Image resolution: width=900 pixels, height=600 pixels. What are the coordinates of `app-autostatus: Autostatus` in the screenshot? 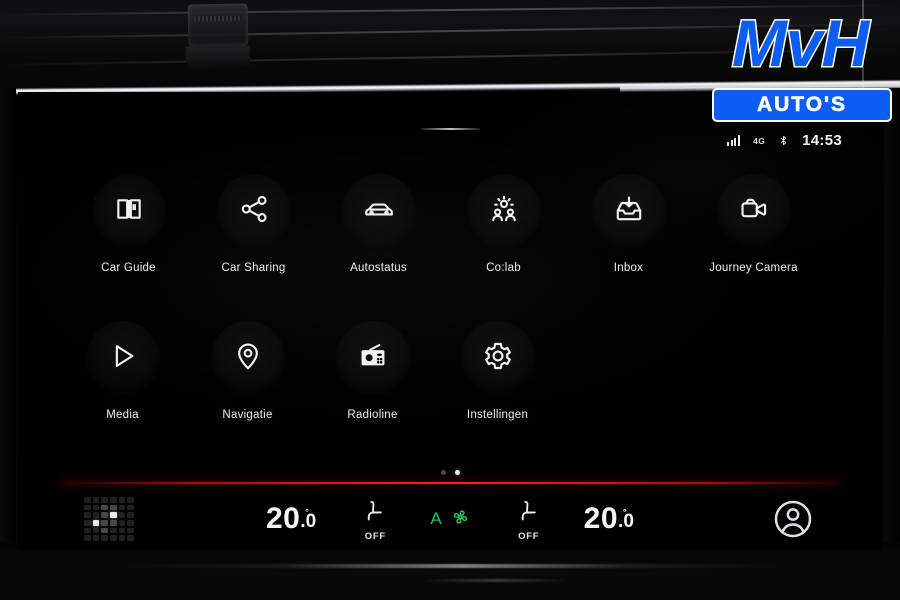 It's located at (378, 224).